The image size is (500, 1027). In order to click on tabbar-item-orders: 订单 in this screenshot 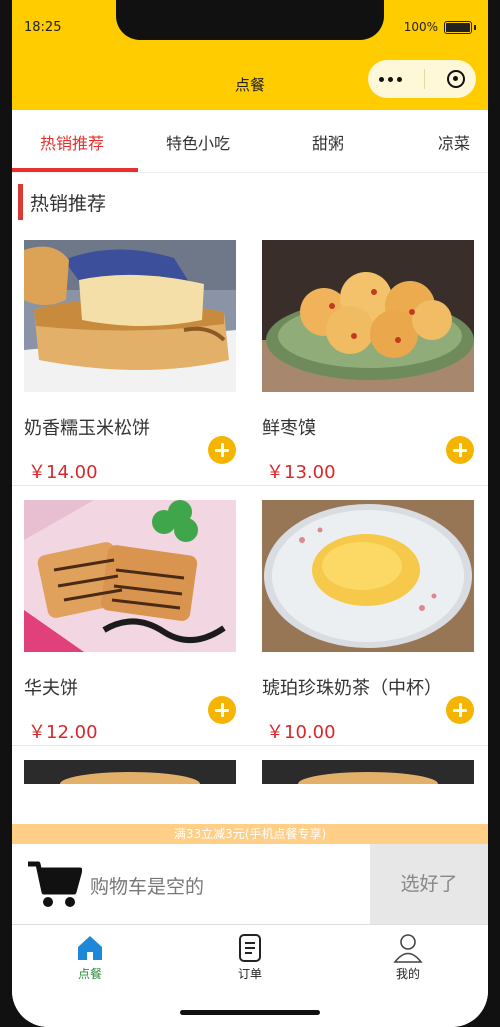, I will do `click(250, 957)`.